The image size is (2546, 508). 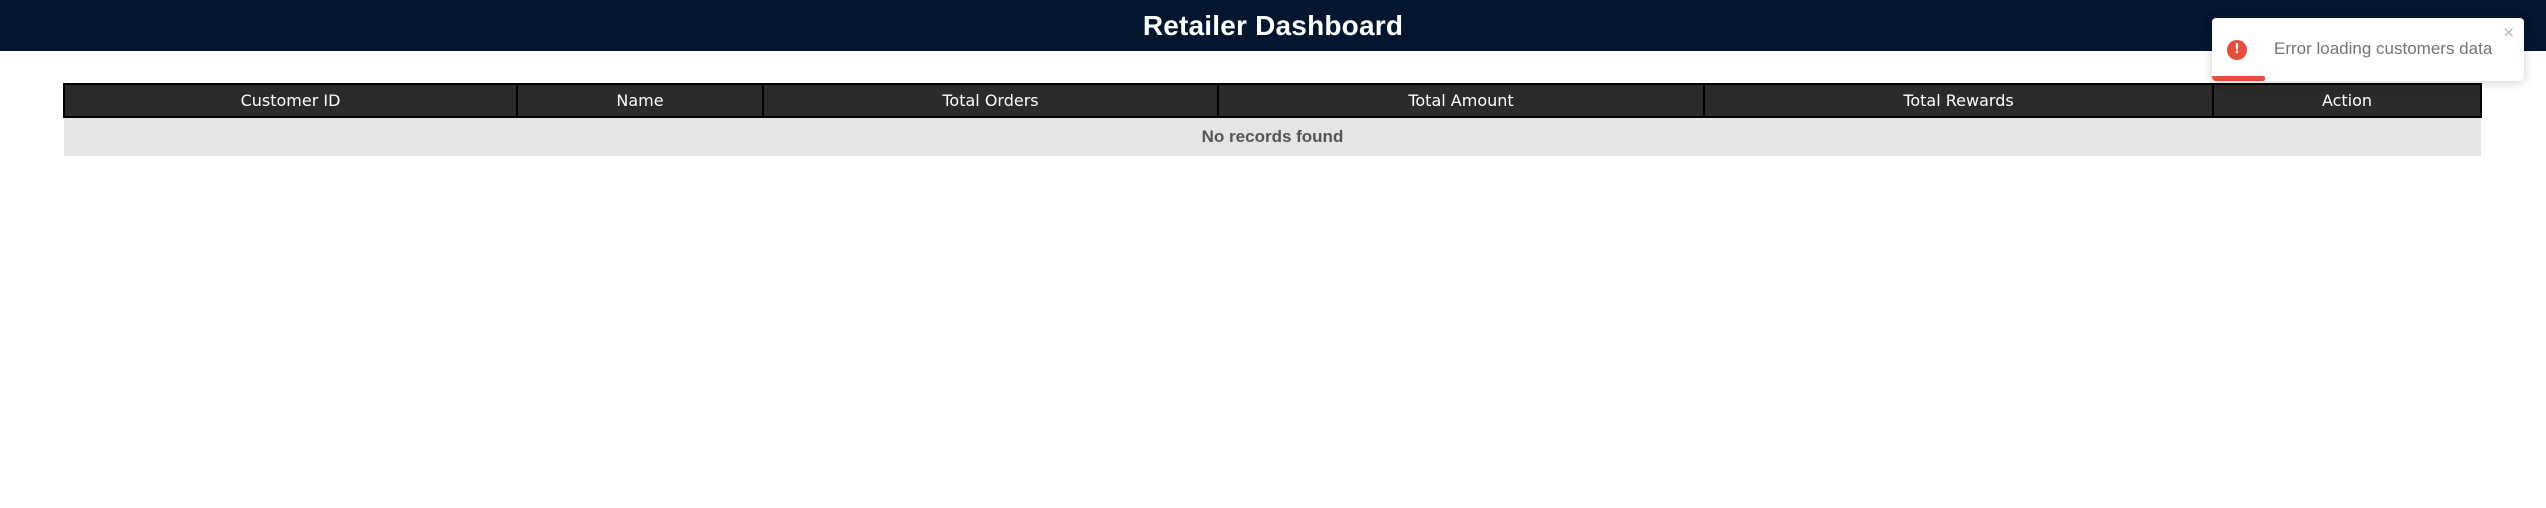 I want to click on error-icon: !, so click(x=2237, y=50).